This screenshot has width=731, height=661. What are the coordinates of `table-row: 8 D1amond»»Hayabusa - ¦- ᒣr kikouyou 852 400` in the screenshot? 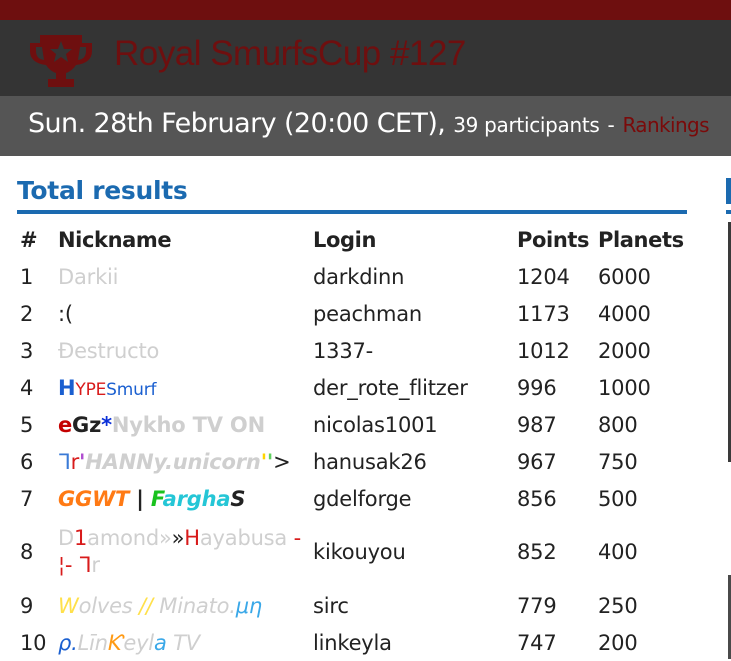 It's located at (356, 552).